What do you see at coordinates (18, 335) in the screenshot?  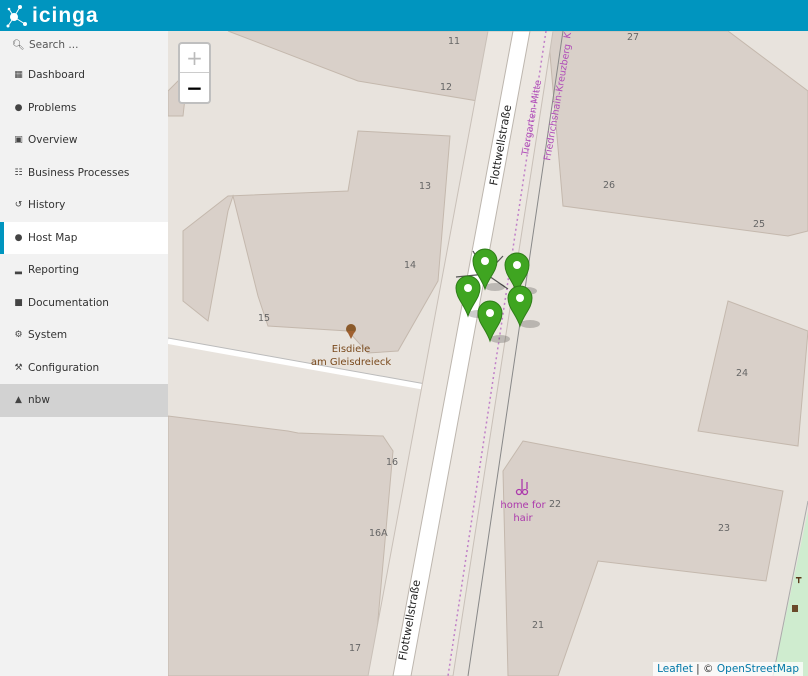 I see `cogs-icon: ⚙` at bounding box center [18, 335].